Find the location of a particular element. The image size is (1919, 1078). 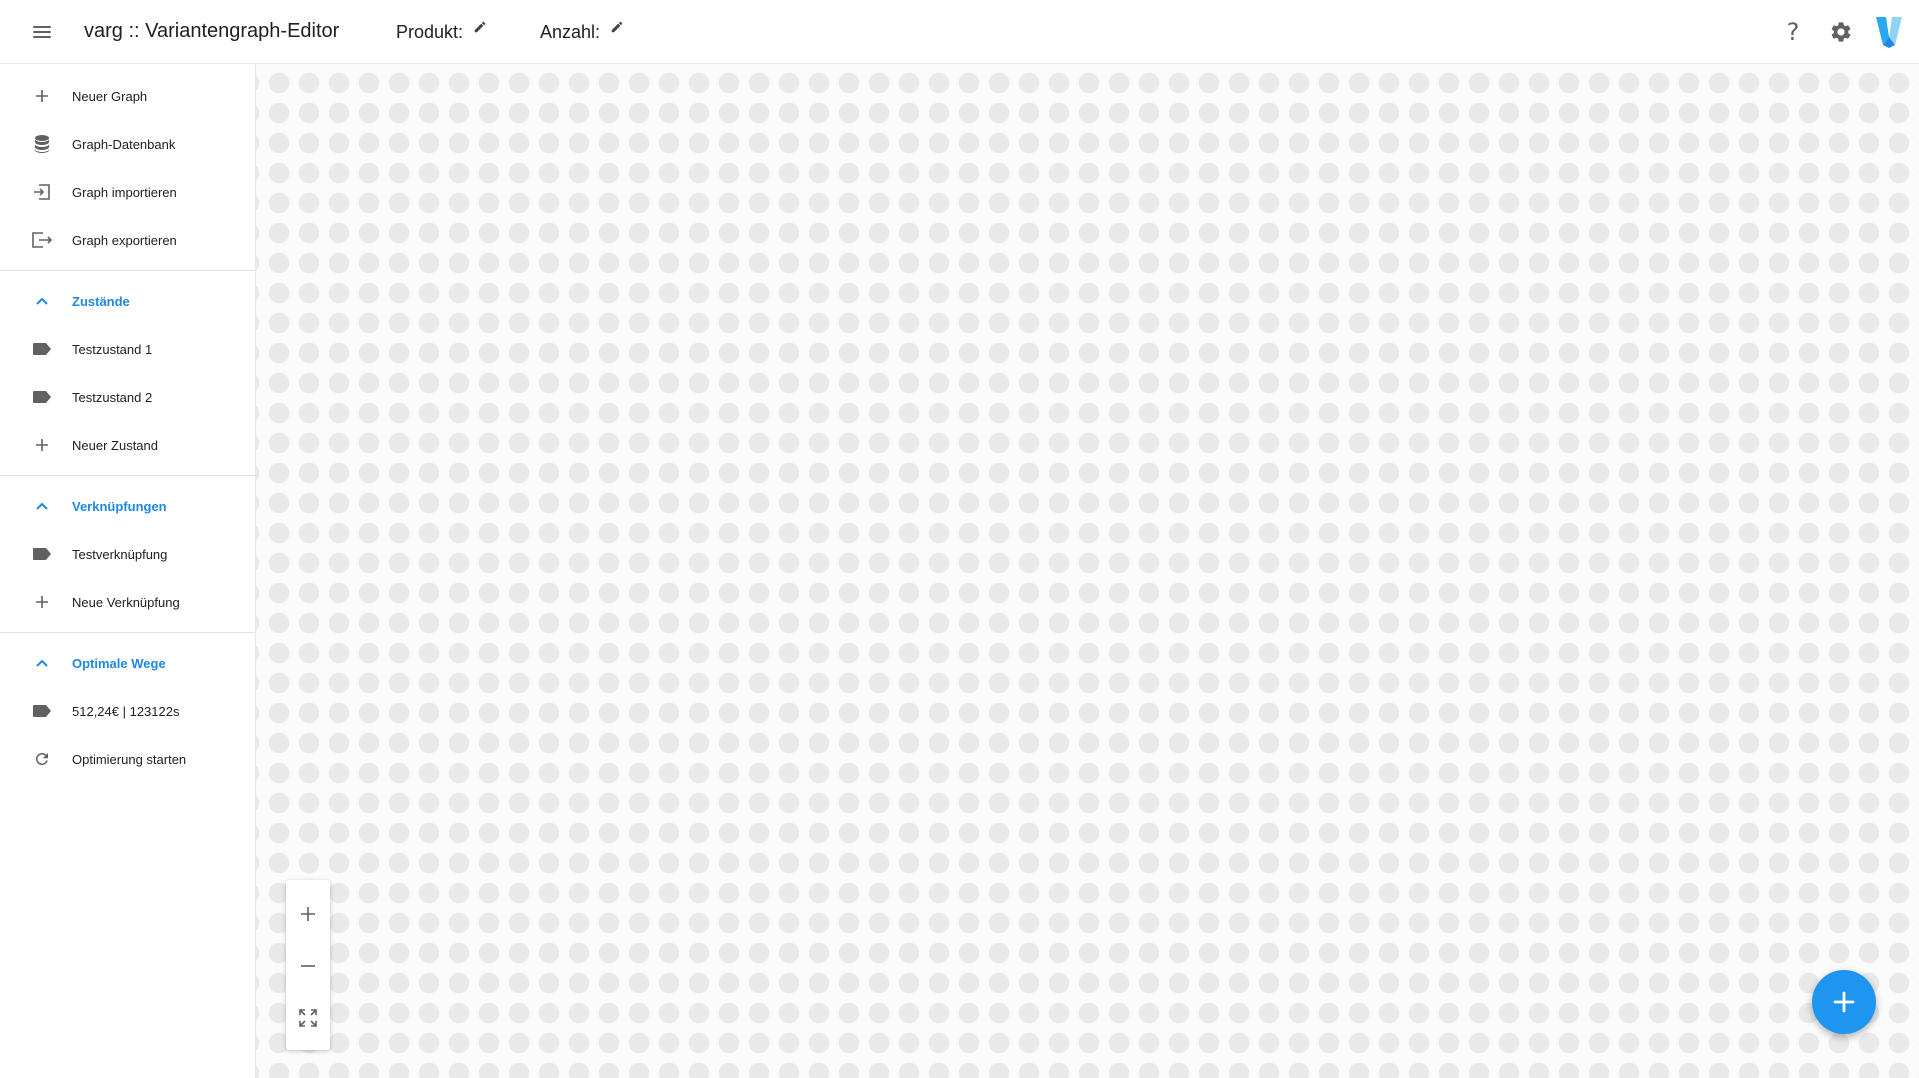

fit-screen-icon is located at coordinates (308, 1018).